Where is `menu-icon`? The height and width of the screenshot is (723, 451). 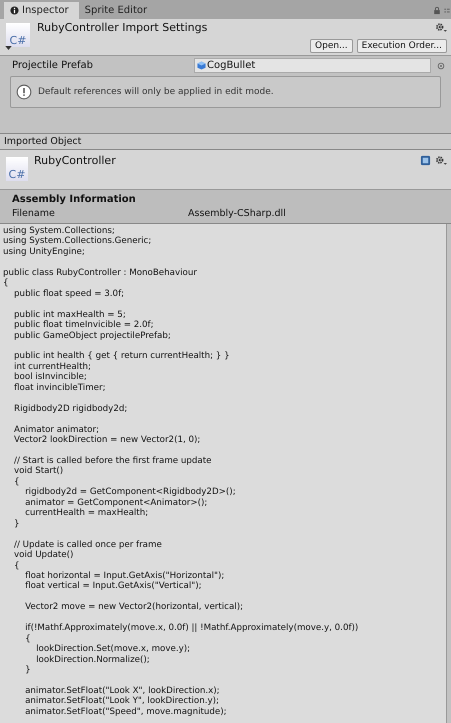
menu-icon is located at coordinates (447, 10).